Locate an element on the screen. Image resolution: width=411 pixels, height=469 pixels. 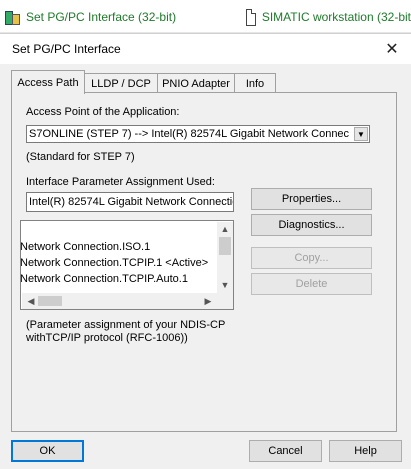
tab-access-path: Access Path is located at coordinates (48, 82).